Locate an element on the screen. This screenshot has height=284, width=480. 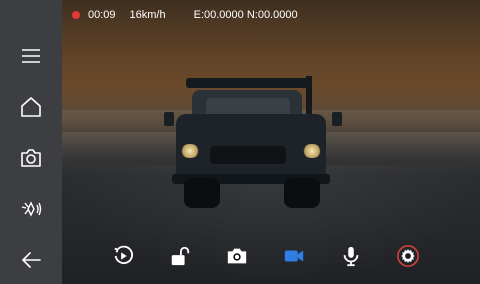
home-icon is located at coordinates (31, 106).